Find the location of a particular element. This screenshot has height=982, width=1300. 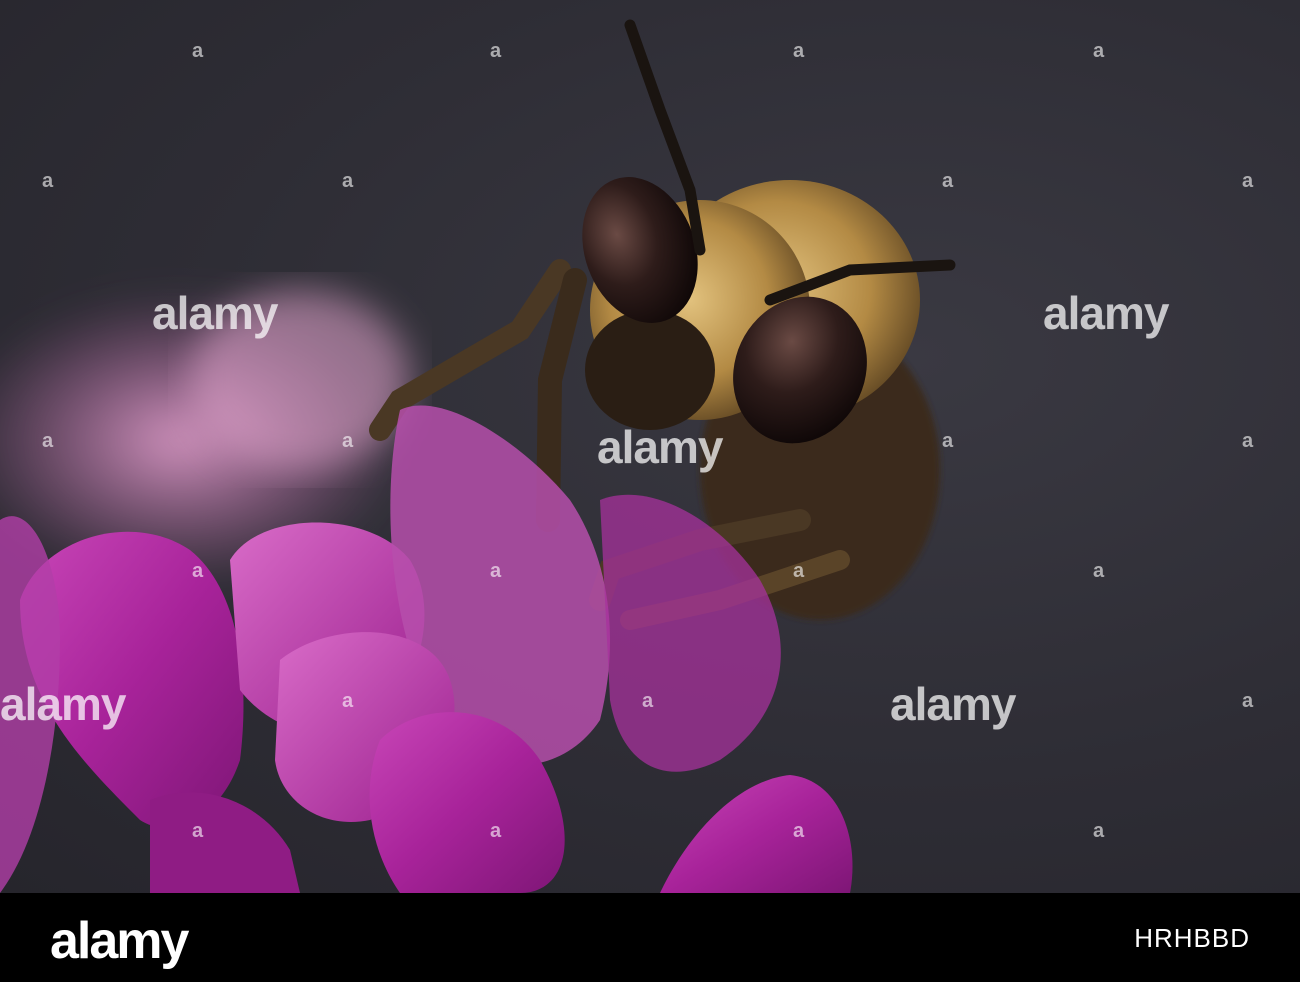

alamy-logo: alamy is located at coordinates (119, 941).